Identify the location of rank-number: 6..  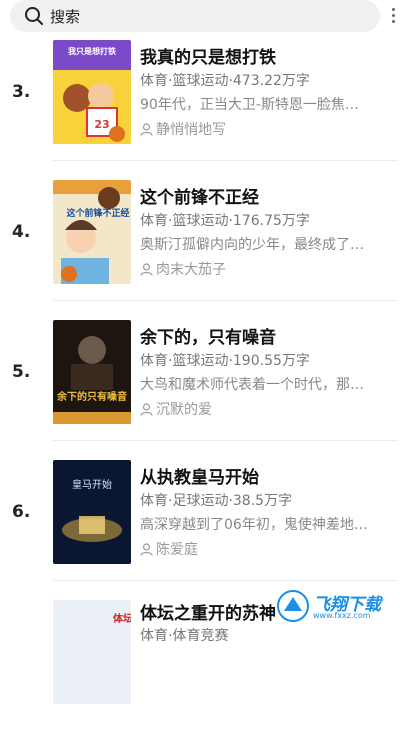
(21, 512).